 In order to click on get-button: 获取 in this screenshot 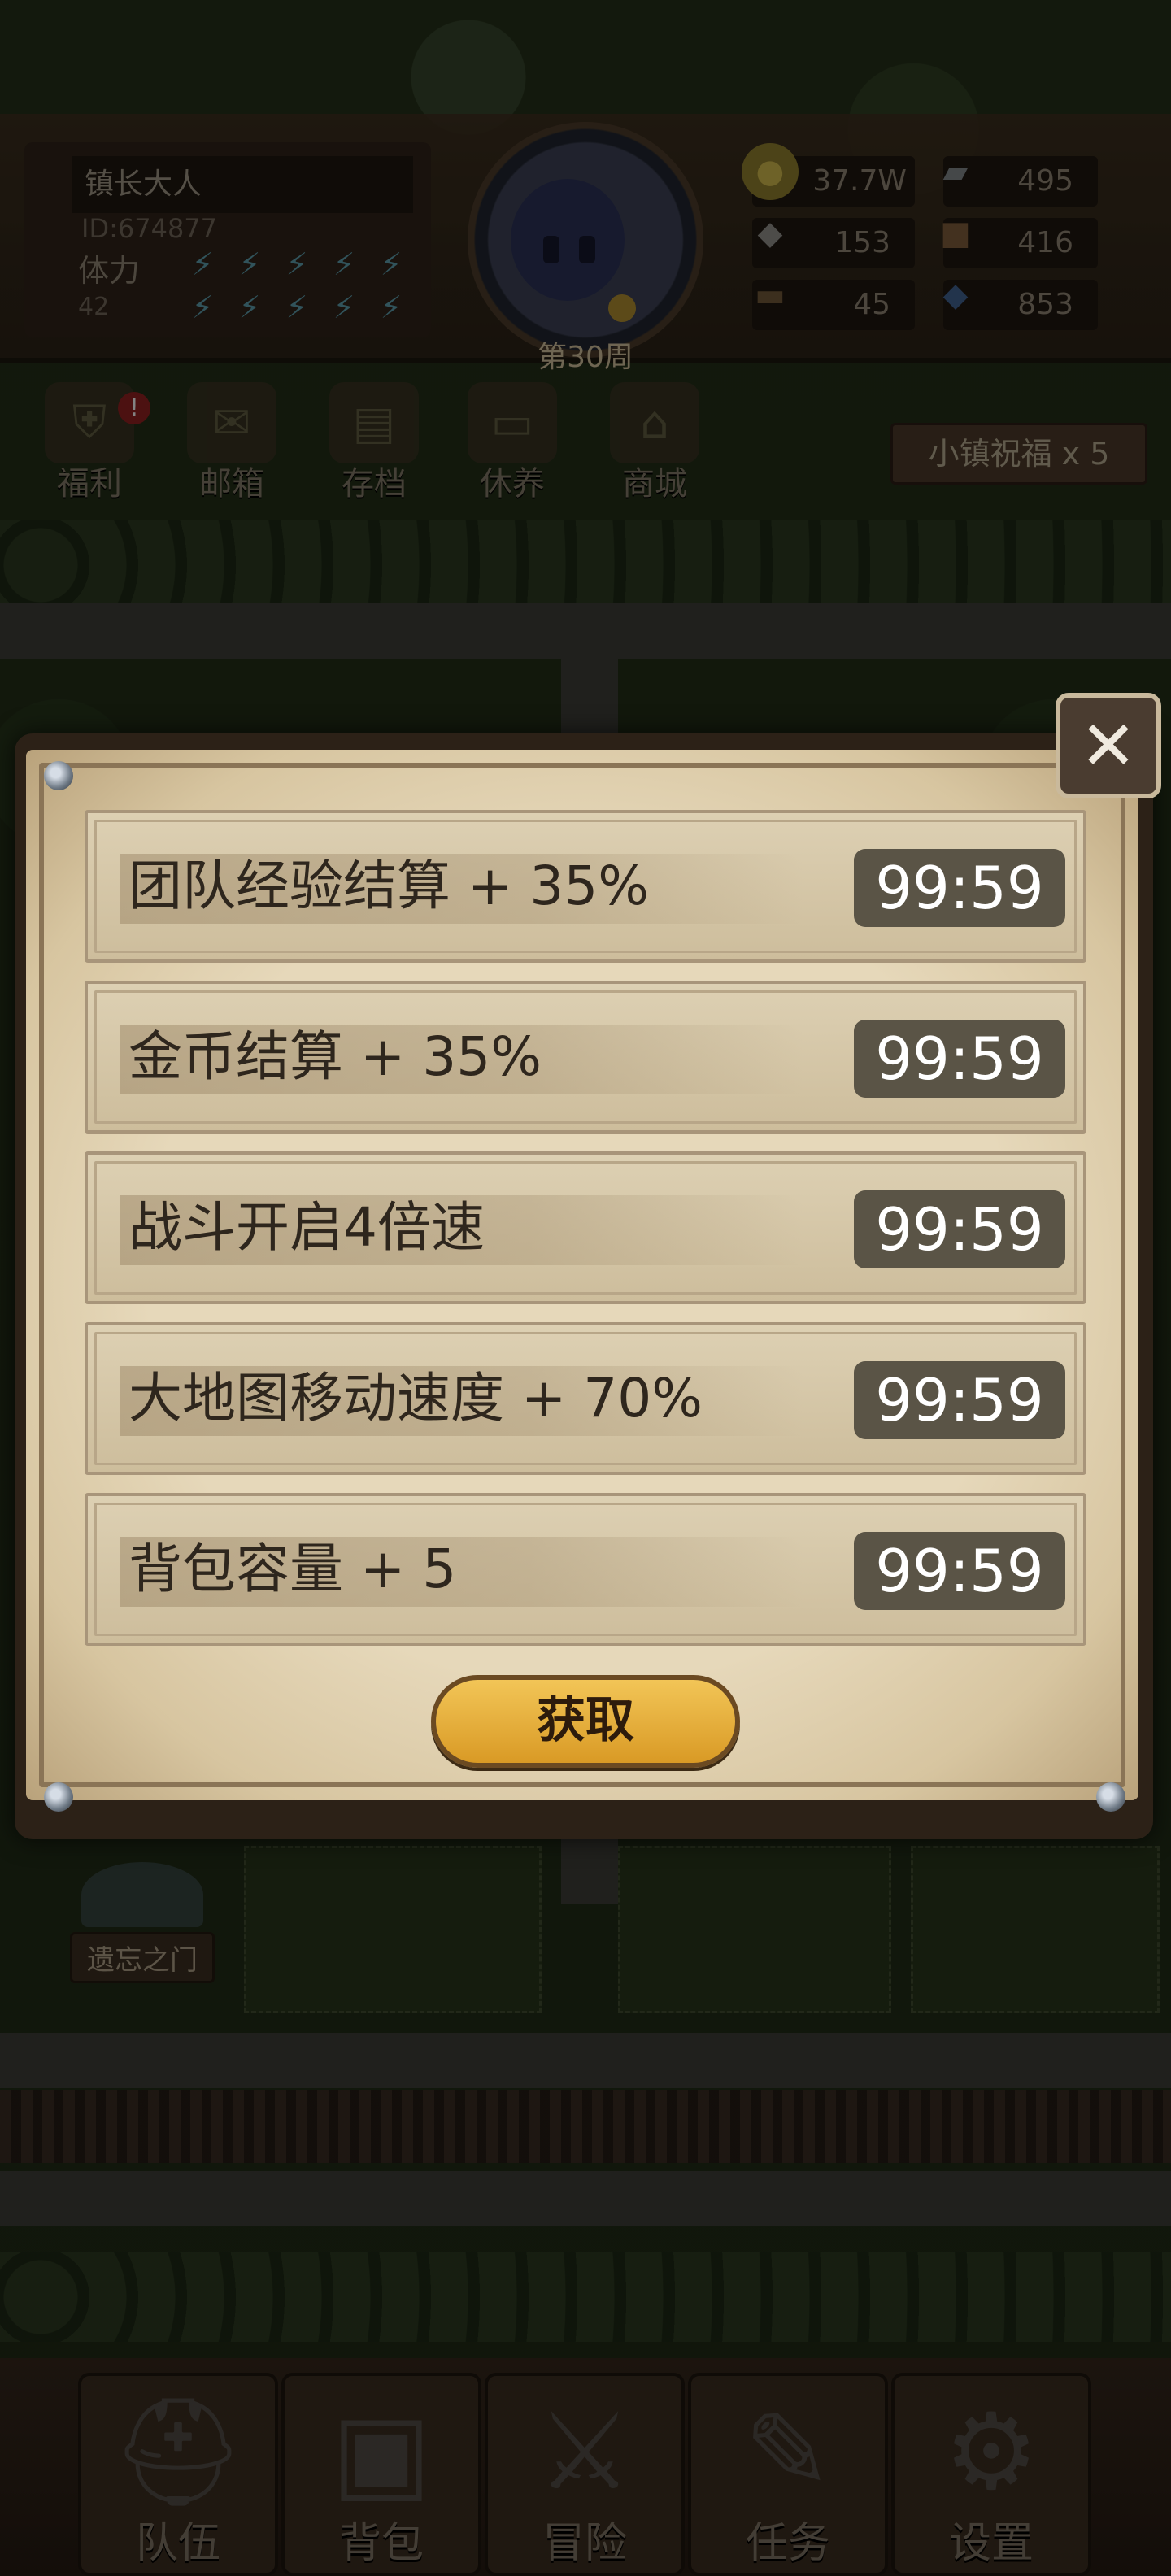, I will do `click(585, 1721)`.